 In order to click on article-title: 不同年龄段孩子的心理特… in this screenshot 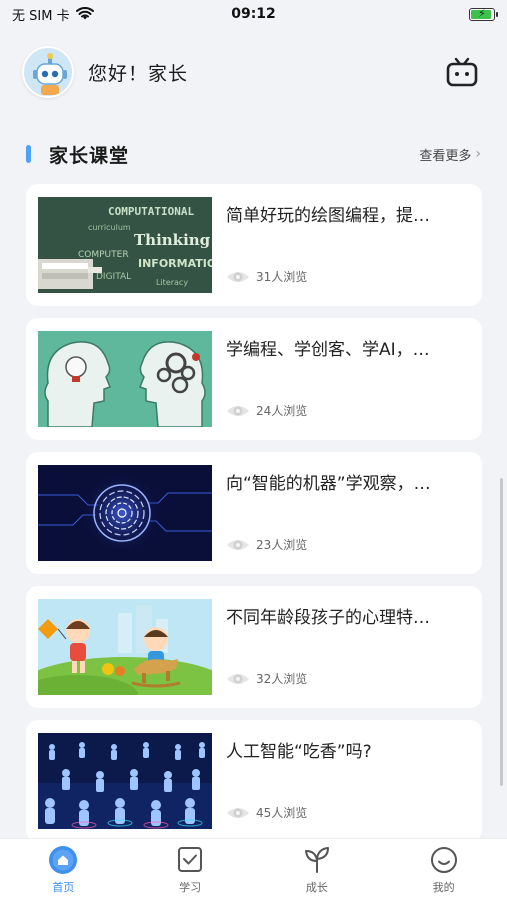, I will do `click(328, 618)`.